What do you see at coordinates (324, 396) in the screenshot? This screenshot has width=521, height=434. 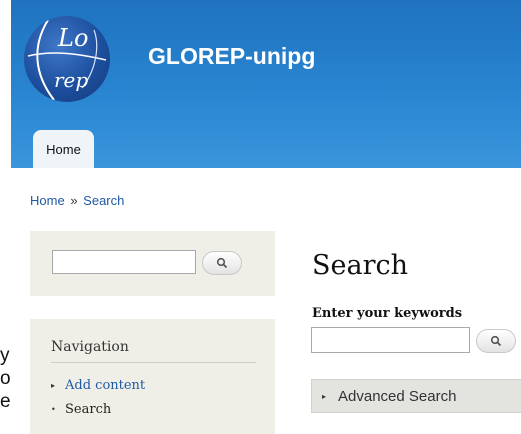 I see `triangle-right-icon: ▸` at bounding box center [324, 396].